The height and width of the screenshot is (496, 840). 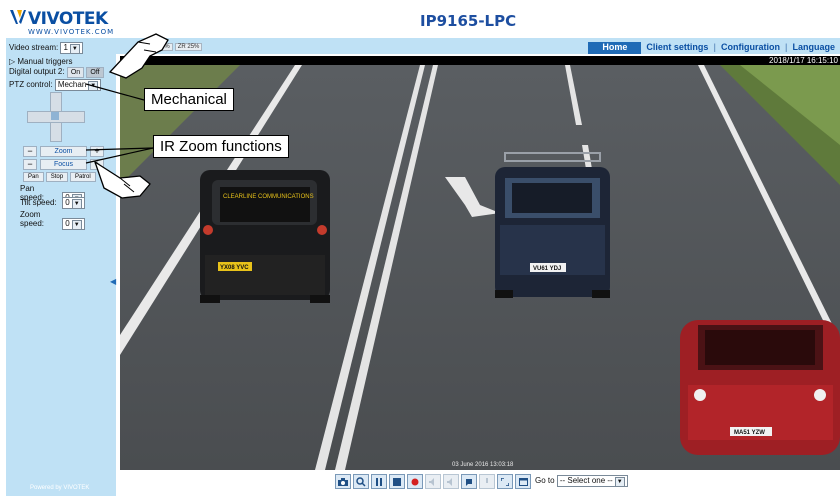 I want to click on record-icon, so click(x=415, y=481).